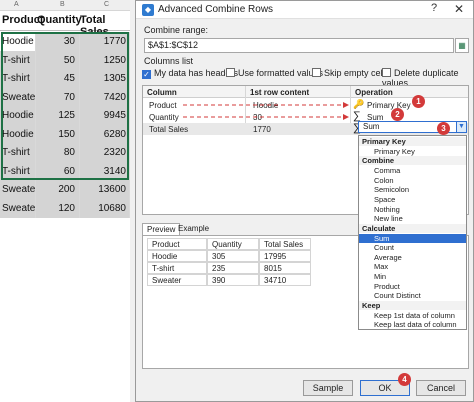 Image resolution: width=474 pixels, height=402 pixels. I want to click on sheet-cell: 120, so click(58, 208).